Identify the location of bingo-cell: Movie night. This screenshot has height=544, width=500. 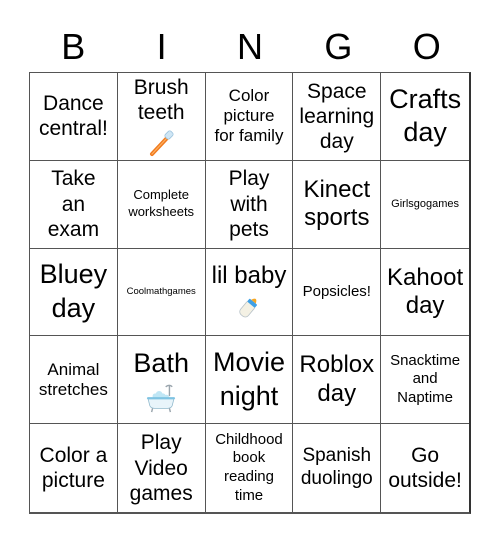
(249, 380).